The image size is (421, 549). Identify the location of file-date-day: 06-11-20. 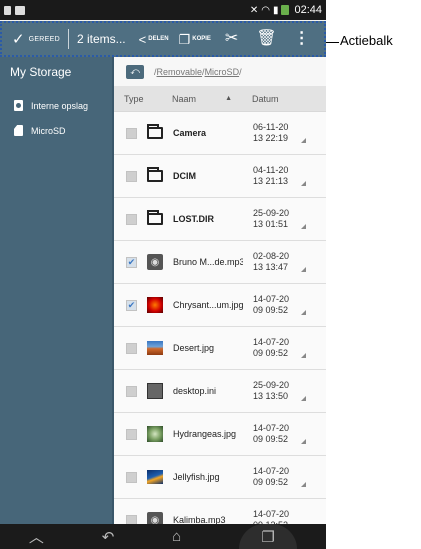
(271, 127).